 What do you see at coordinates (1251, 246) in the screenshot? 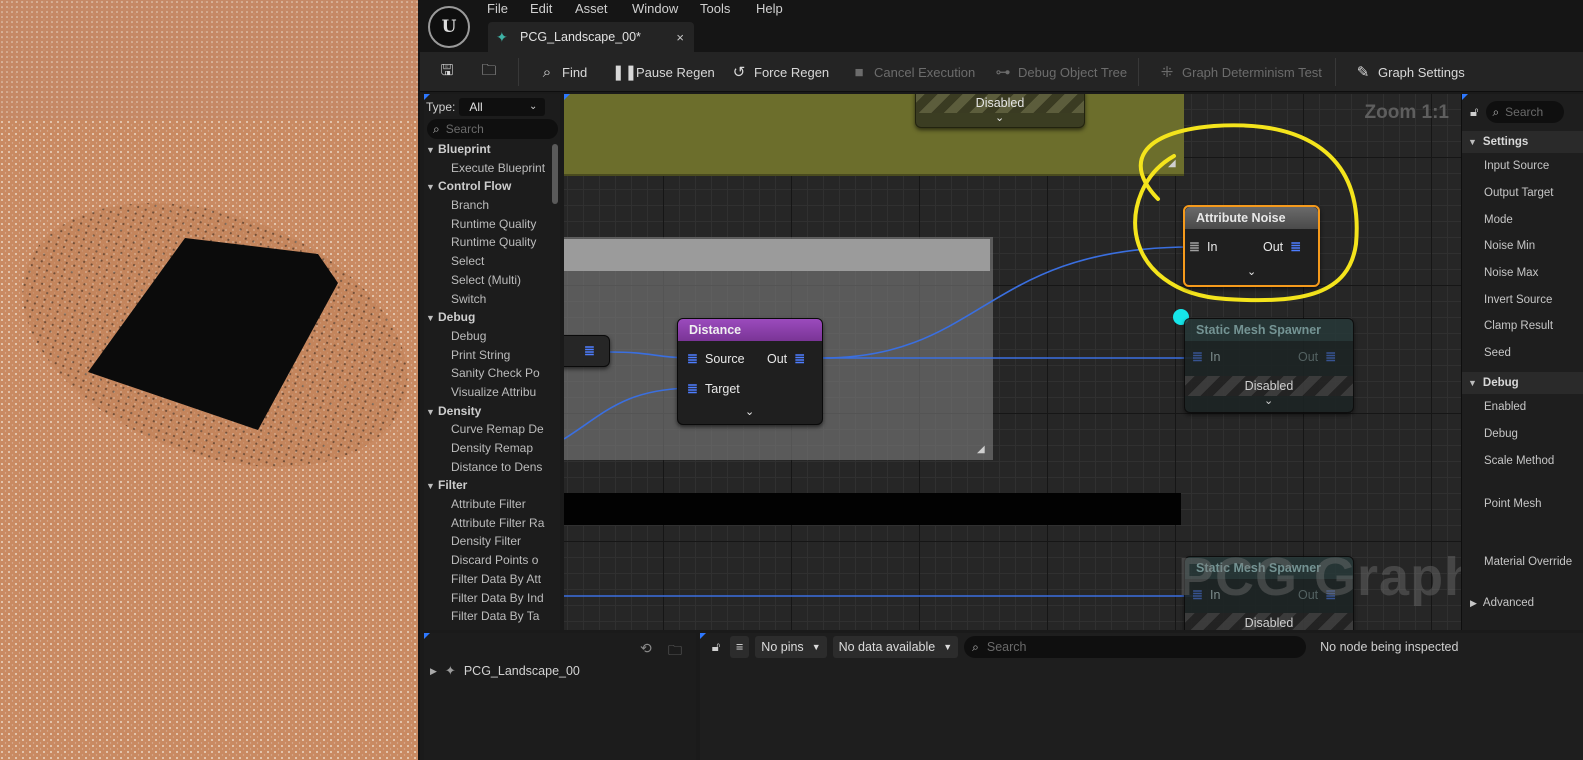
I see `attribute-noise-node: Attribute Noise ≣ In Out ≣ ⌄` at bounding box center [1251, 246].